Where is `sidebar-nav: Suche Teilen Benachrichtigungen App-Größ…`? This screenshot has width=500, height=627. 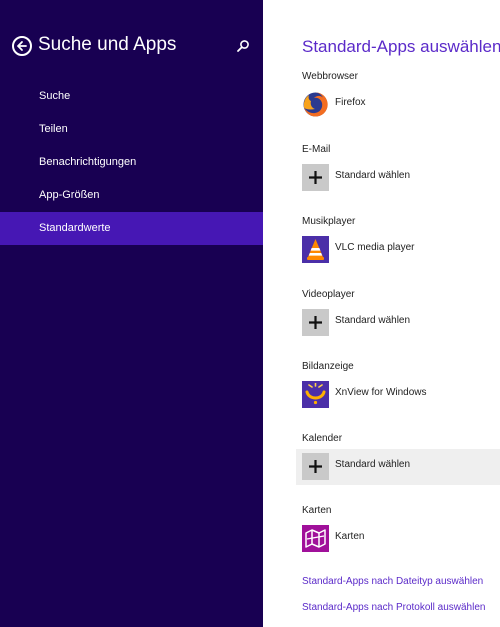 sidebar-nav: Suche Teilen Benachrichtigungen App-Größ… is located at coordinates (131, 162).